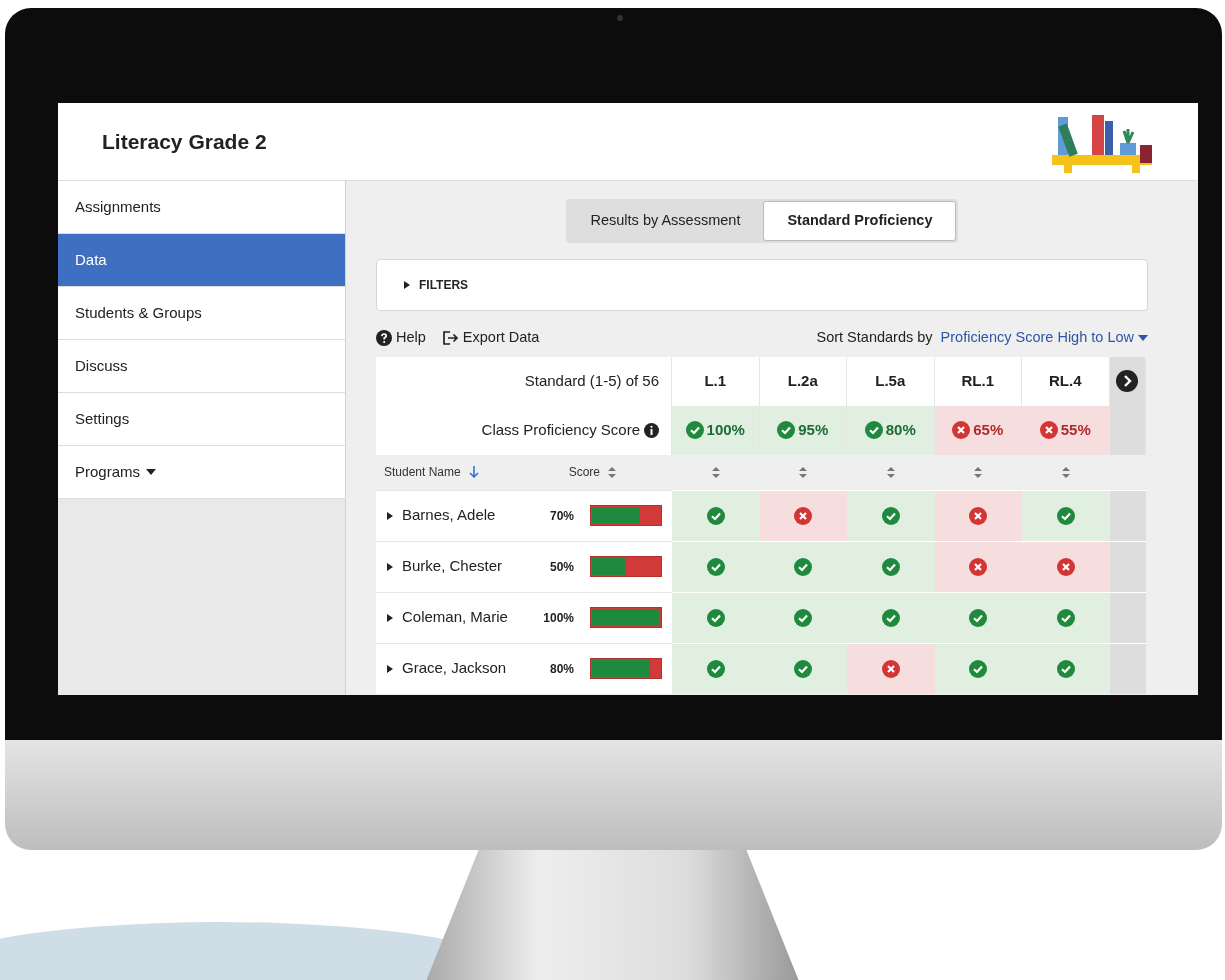 This screenshot has width=1225, height=980. I want to click on score-text: 50%, so click(561, 567).